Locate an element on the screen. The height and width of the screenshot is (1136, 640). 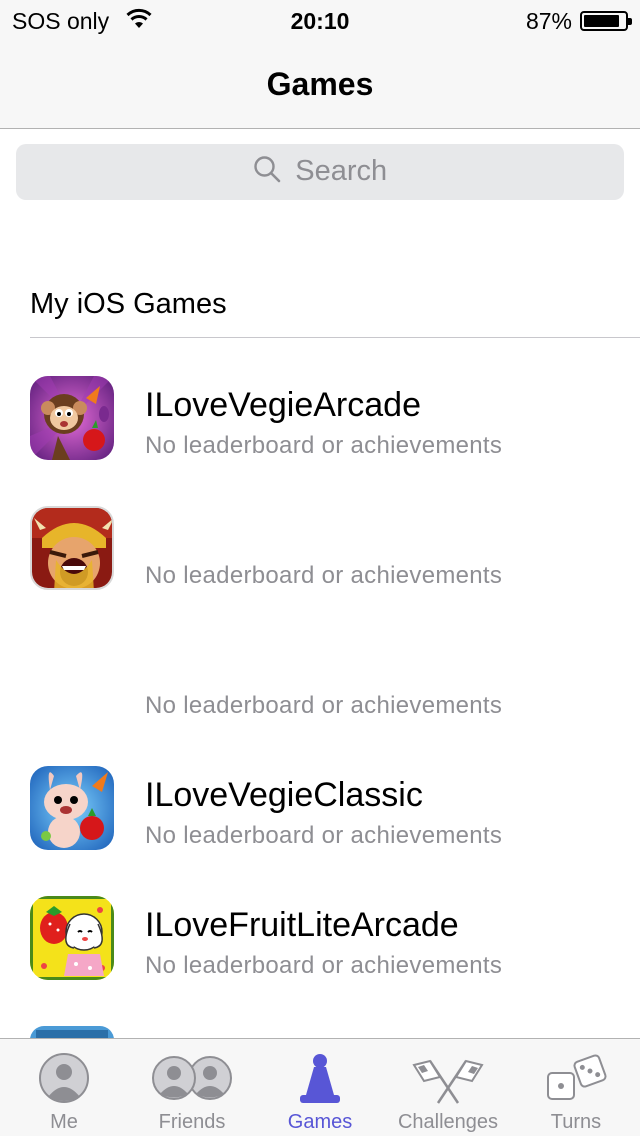
battery-icon is located at coordinates (606, 21).